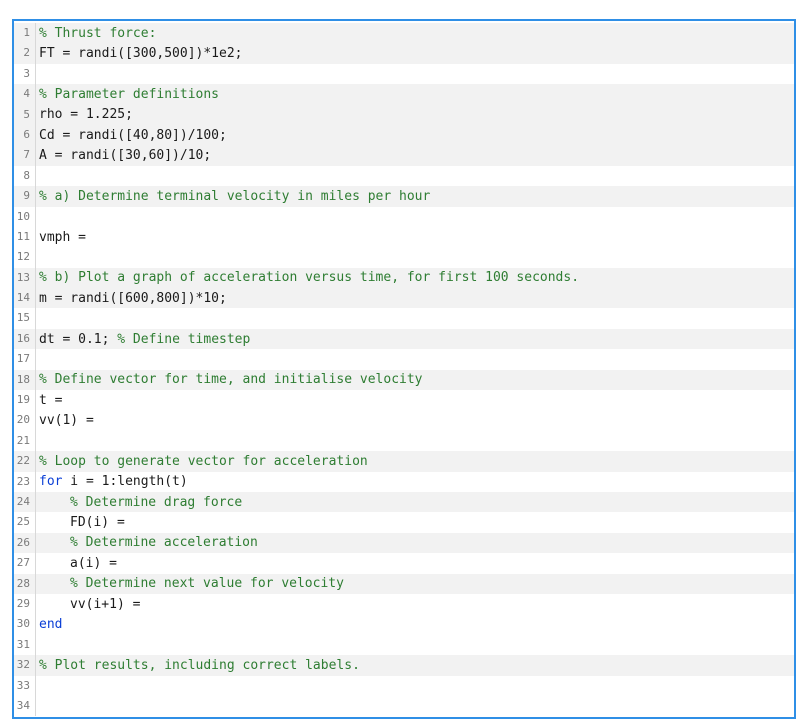  What do you see at coordinates (25, 74) in the screenshot?
I see `line-number: 3` at bounding box center [25, 74].